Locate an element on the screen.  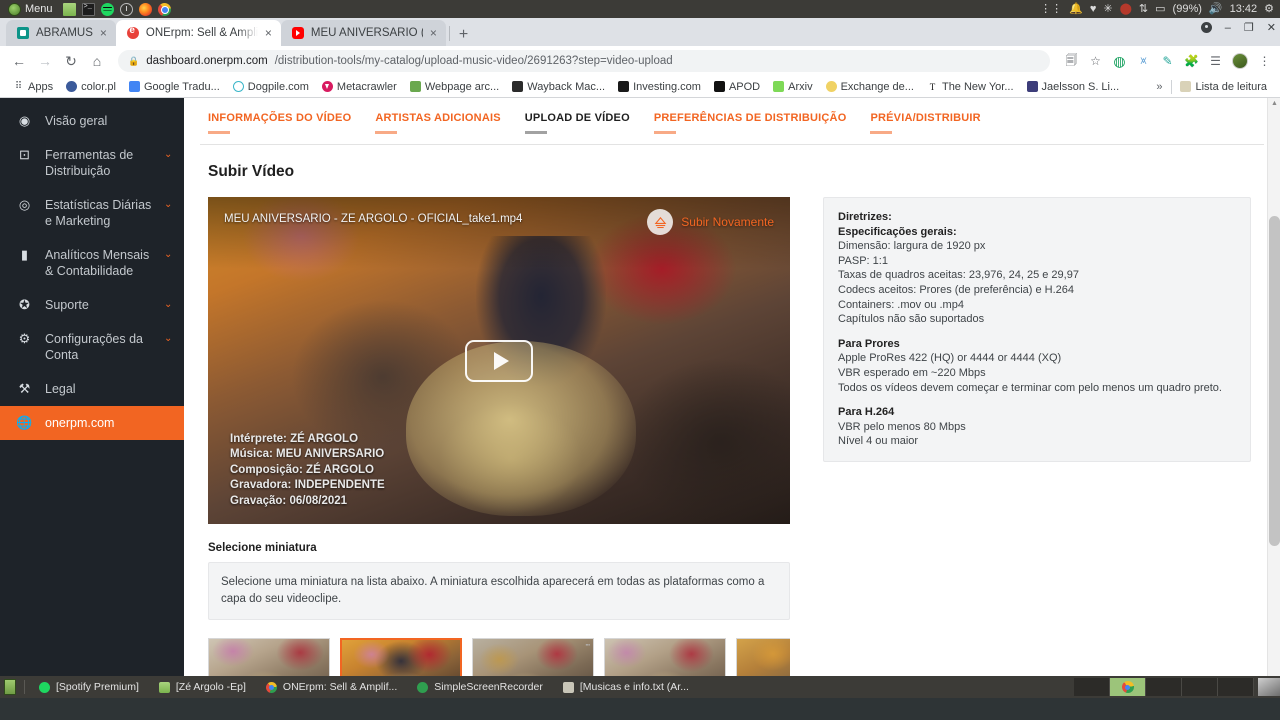
clock-icon is located at coordinates (126, 9).